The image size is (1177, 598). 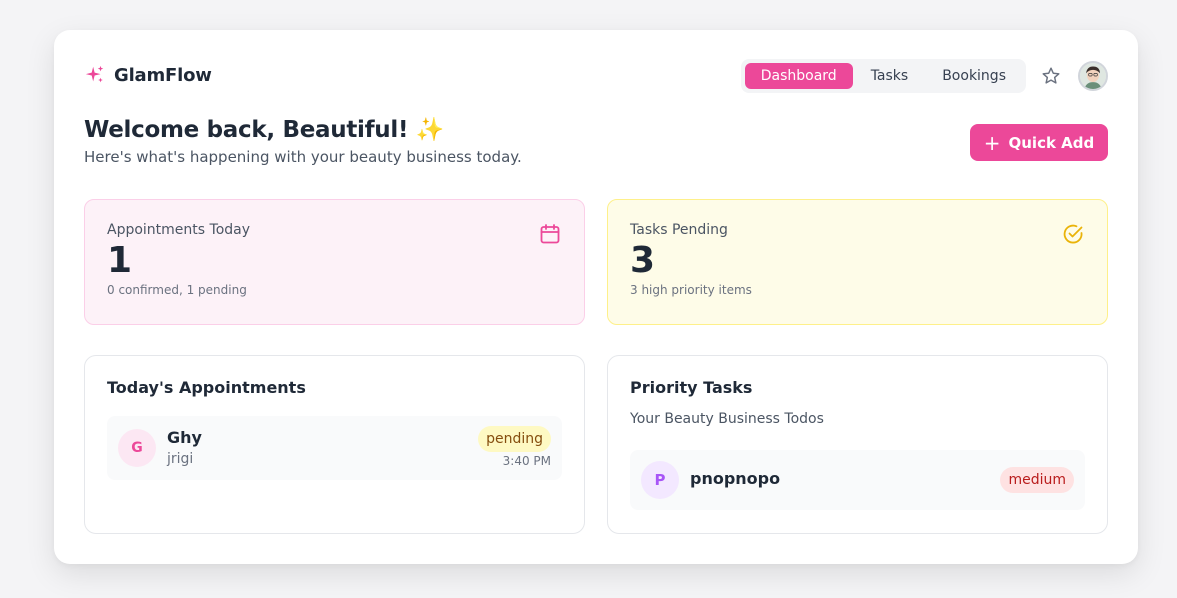 I want to click on appointment-item: G Ghy jrigi pending 3:40 PM, so click(x=334, y=448).